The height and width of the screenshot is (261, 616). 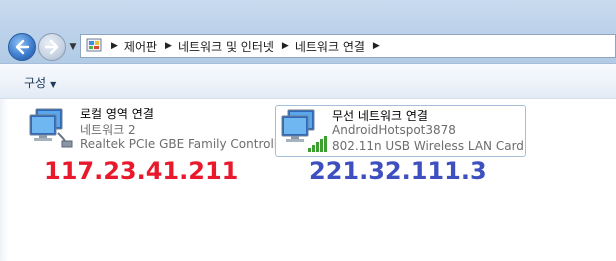 I want to click on command-bar: 구성 ▼, so click(x=308, y=81).